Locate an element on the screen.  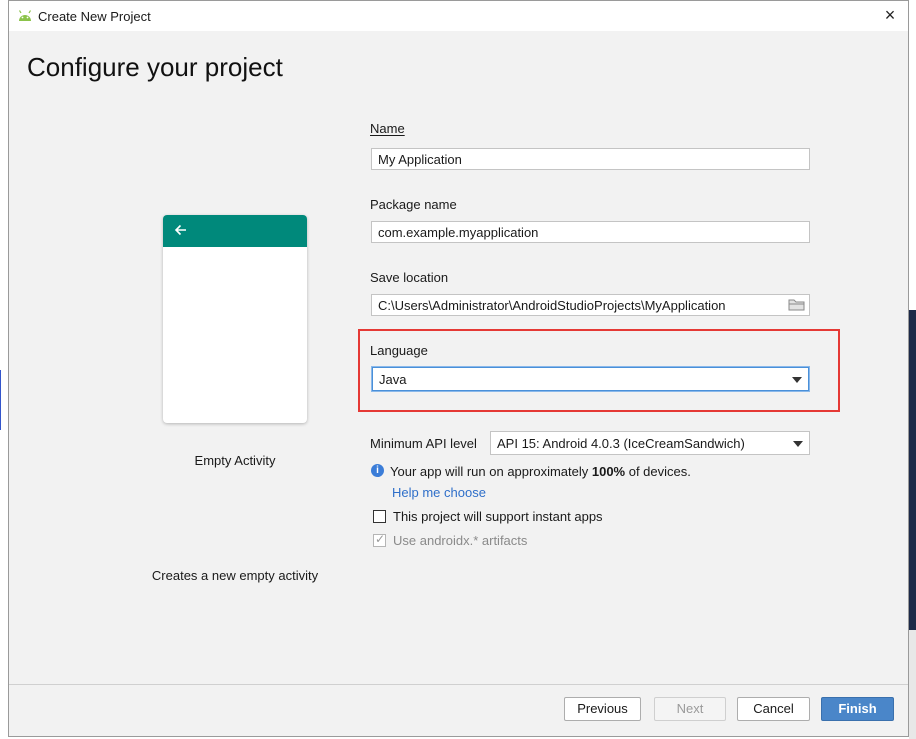
header-panel: Configure your project is located at coordinates (458, 66).